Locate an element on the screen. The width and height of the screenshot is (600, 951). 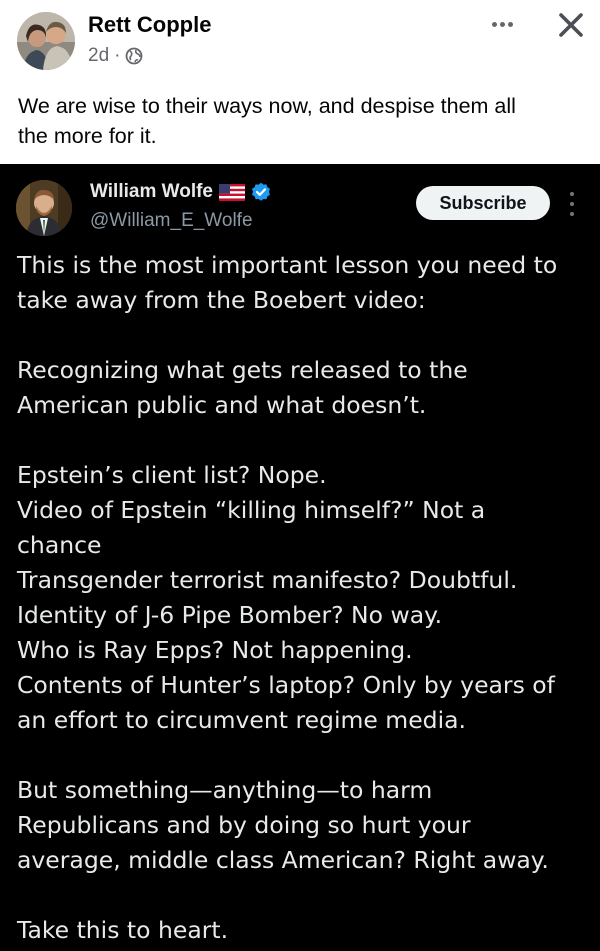
more-options-button is located at coordinates (502, 24).